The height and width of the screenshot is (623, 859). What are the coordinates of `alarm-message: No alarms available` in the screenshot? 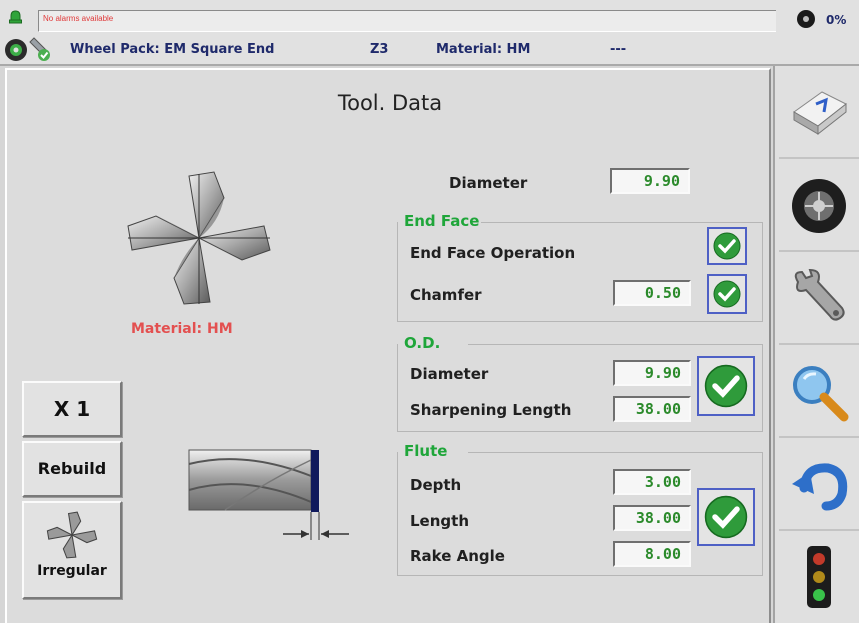 It's located at (78, 18).